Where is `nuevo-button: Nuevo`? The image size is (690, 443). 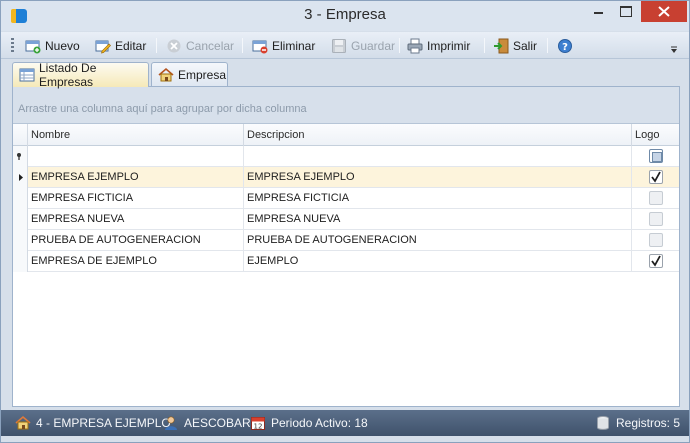 nuevo-button: Nuevo is located at coordinates (52, 45).